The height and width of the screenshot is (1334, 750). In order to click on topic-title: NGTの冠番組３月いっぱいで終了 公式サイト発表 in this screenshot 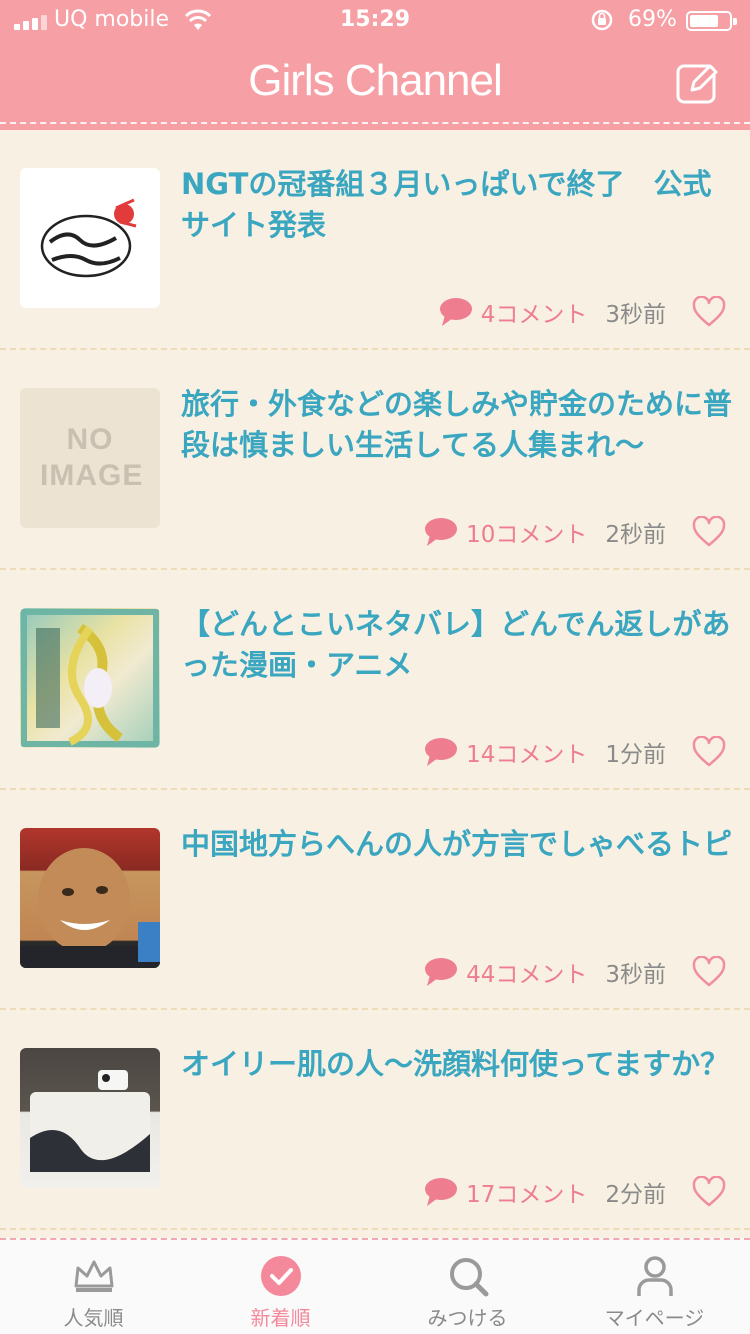, I will do `click(457, 205)`.